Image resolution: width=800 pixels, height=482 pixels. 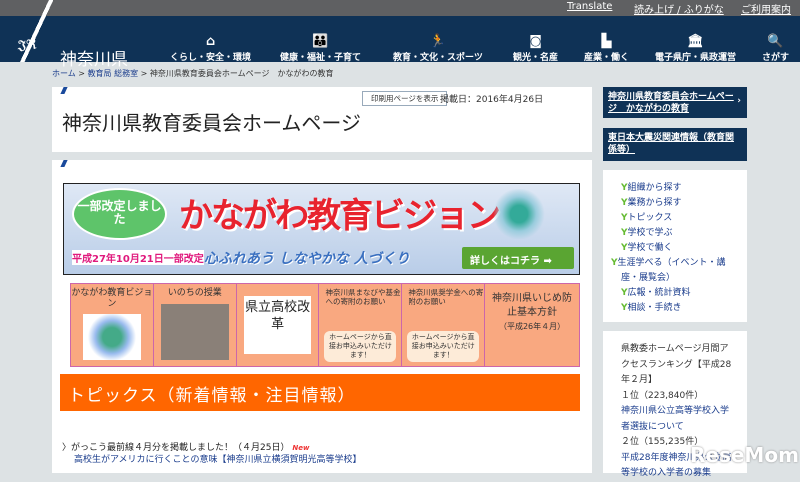 I want to click on breadcrumb: ホーム > 教育局 総務室 > 神奈川県教育委員会ホームページ かながわの教育, so click(x=193, y=73).